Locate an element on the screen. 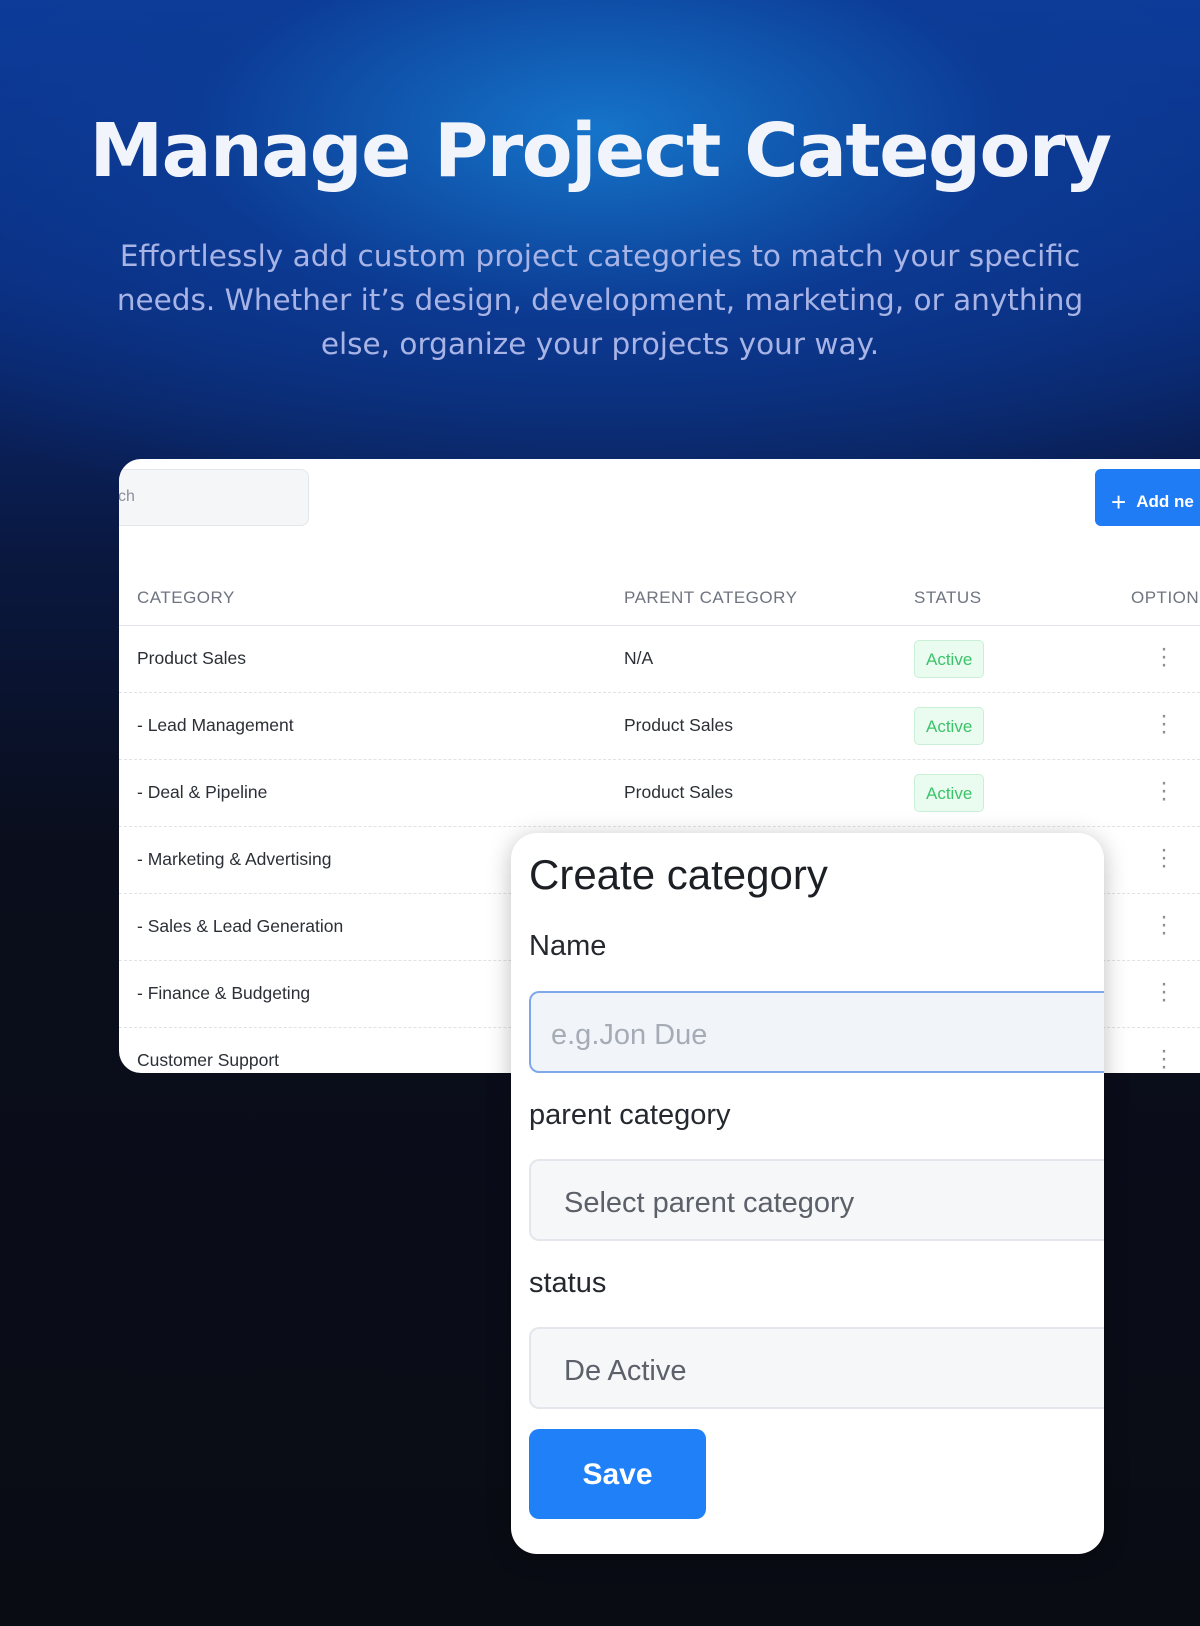 The height and width of the screenshot is (1626, 1200). parent-category-select: Select parent category is located at coordinates (816, 1200).